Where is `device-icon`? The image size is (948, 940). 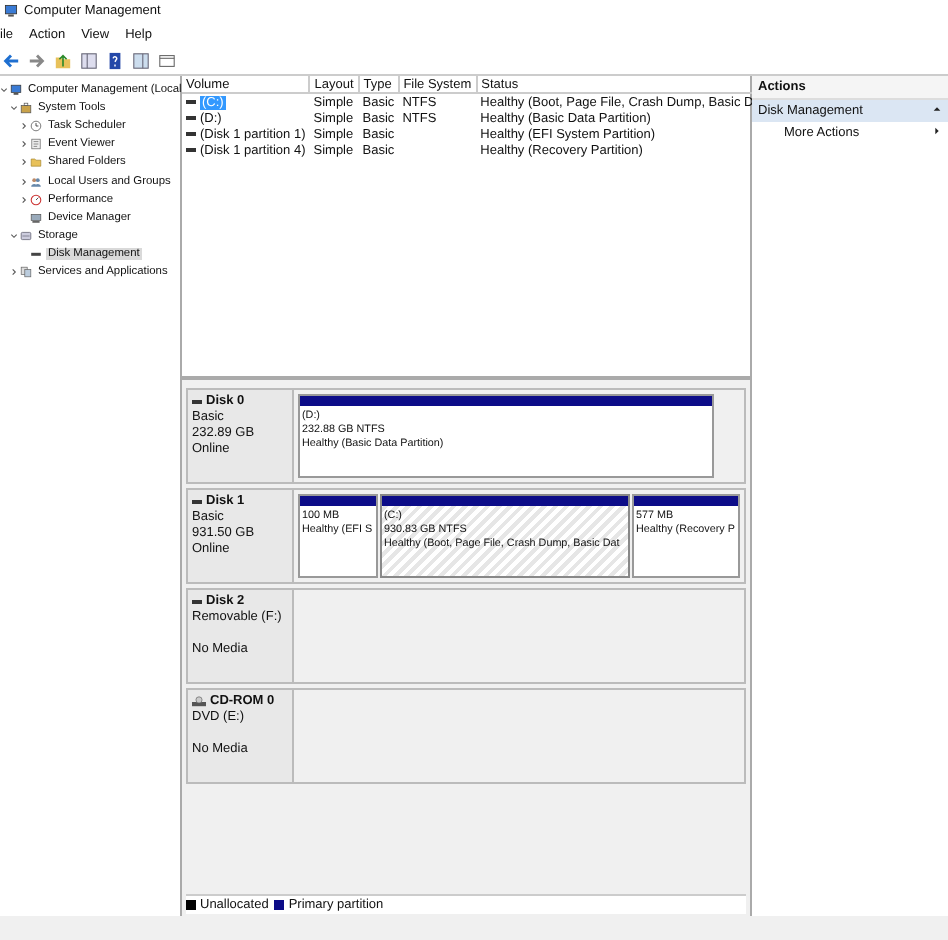
device-icon is located at coordinates (36, 217).